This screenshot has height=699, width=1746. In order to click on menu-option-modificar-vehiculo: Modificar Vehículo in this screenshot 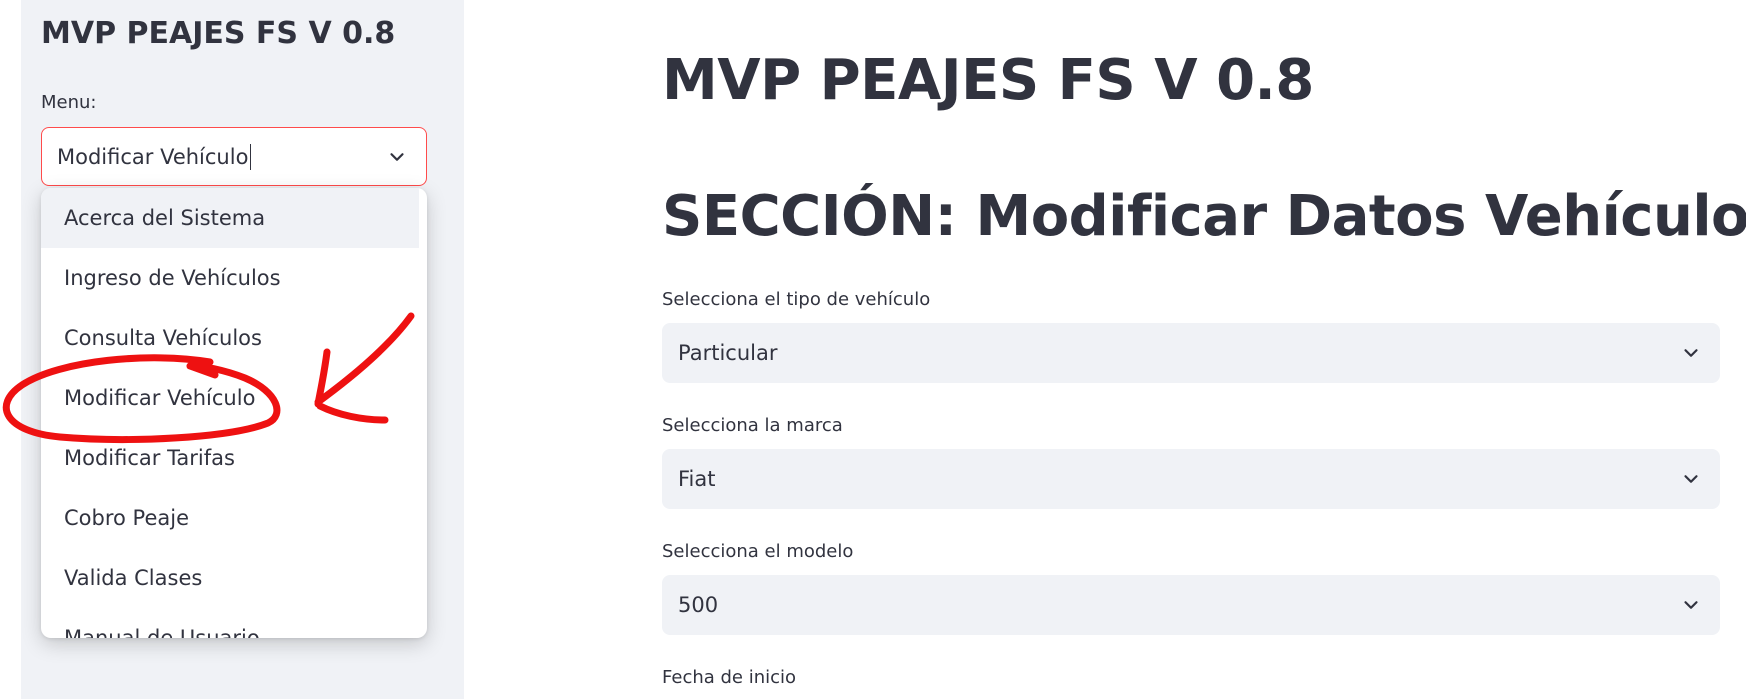, I will do `click(234, 398)`.